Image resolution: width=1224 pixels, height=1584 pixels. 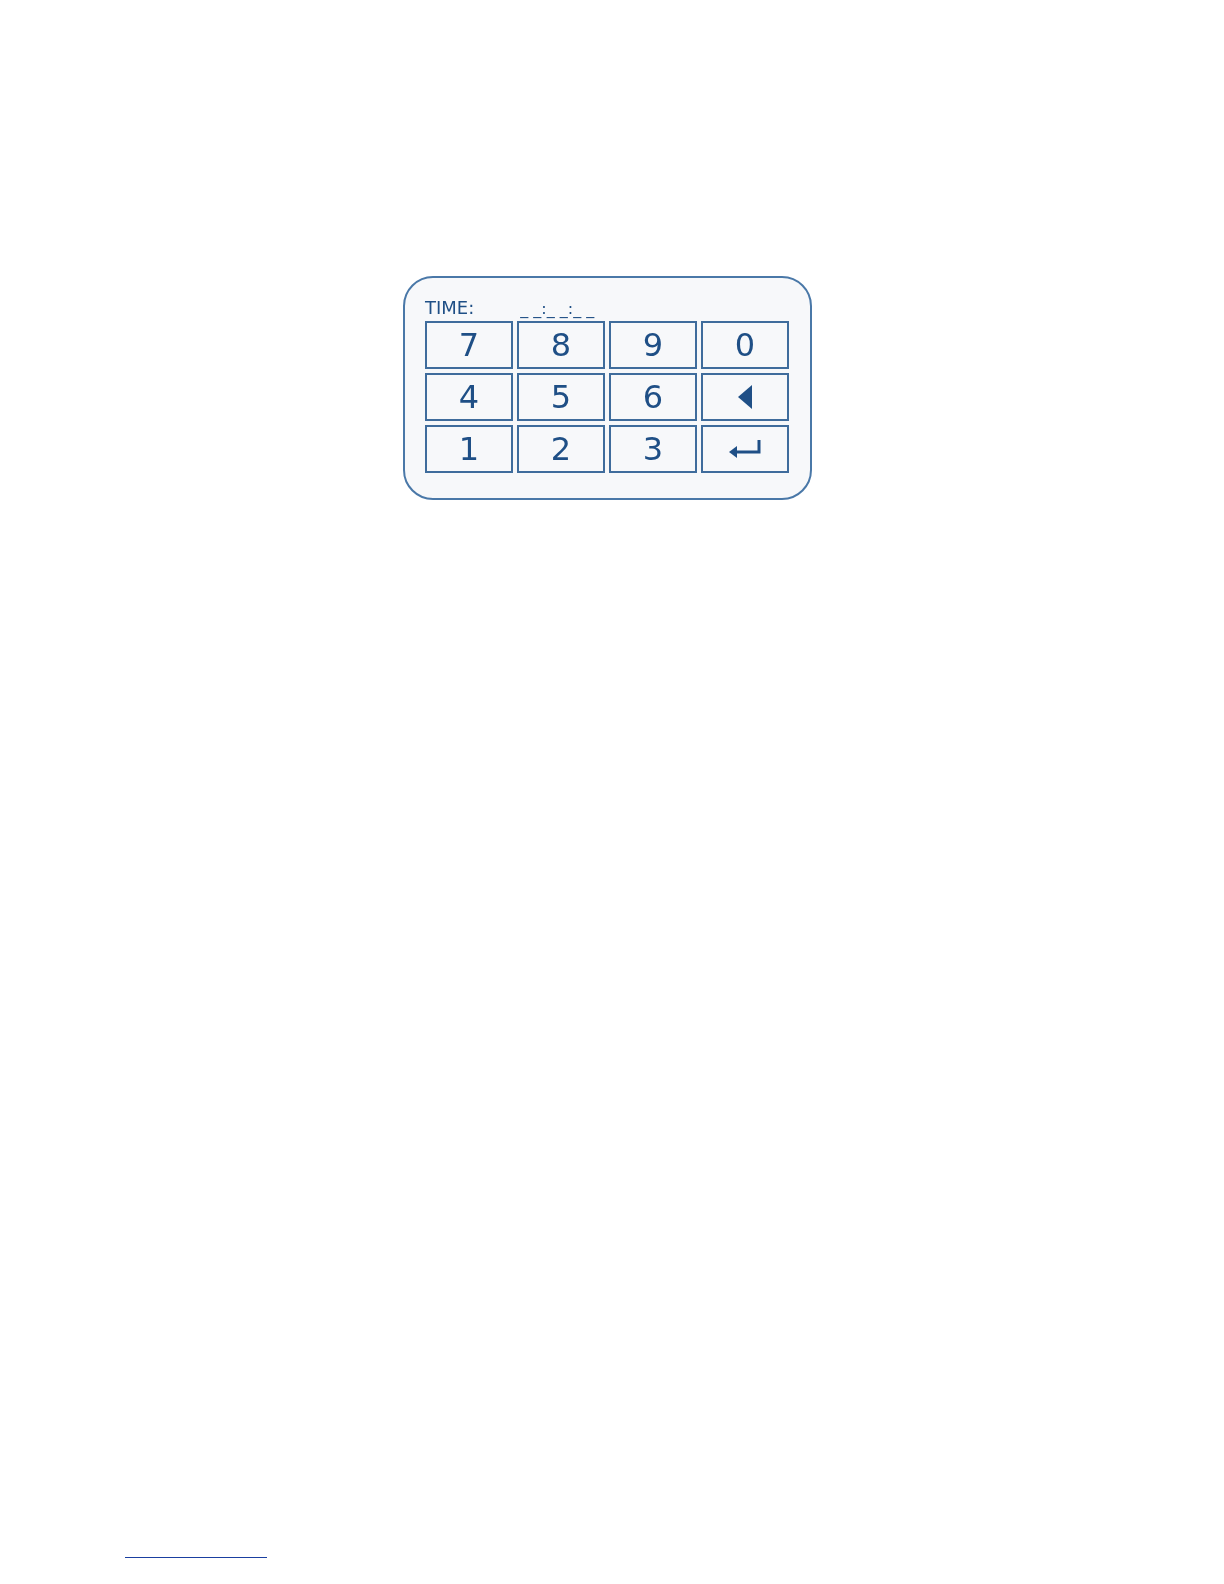 What do you see at coordinates (653, 345) in the screenshot?
I see `digit-key: 9` at bounding box center [653, 345].